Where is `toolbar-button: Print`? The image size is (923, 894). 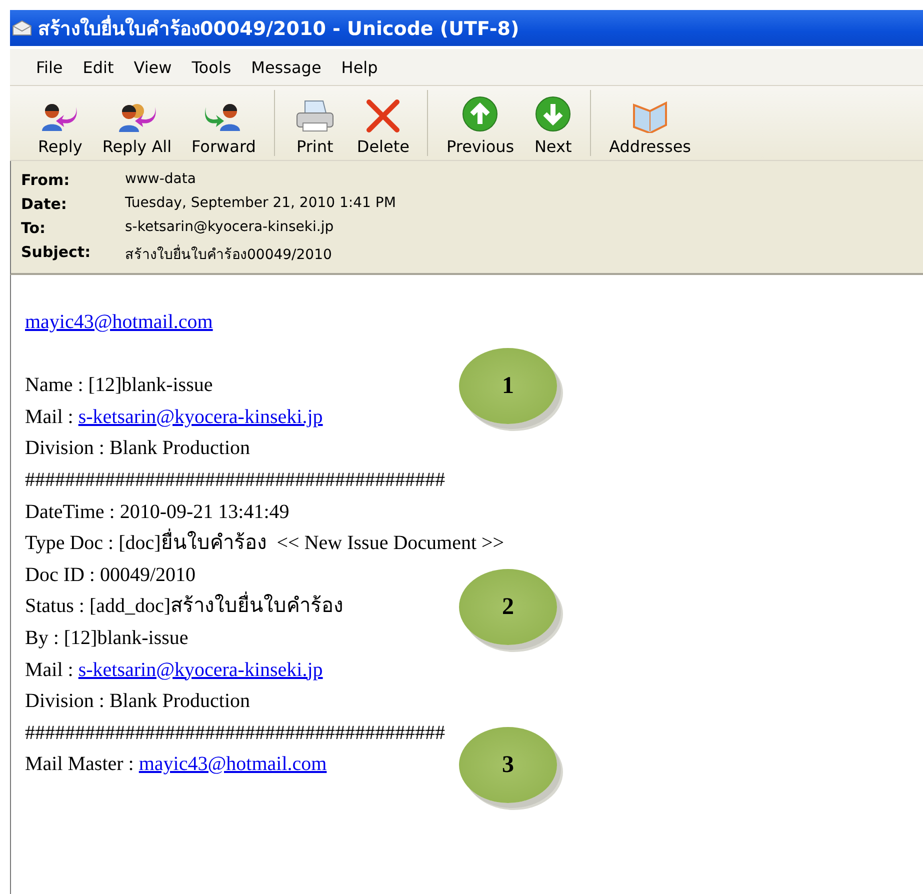 toolbar-button: Print is located at coordinates (314, 123).